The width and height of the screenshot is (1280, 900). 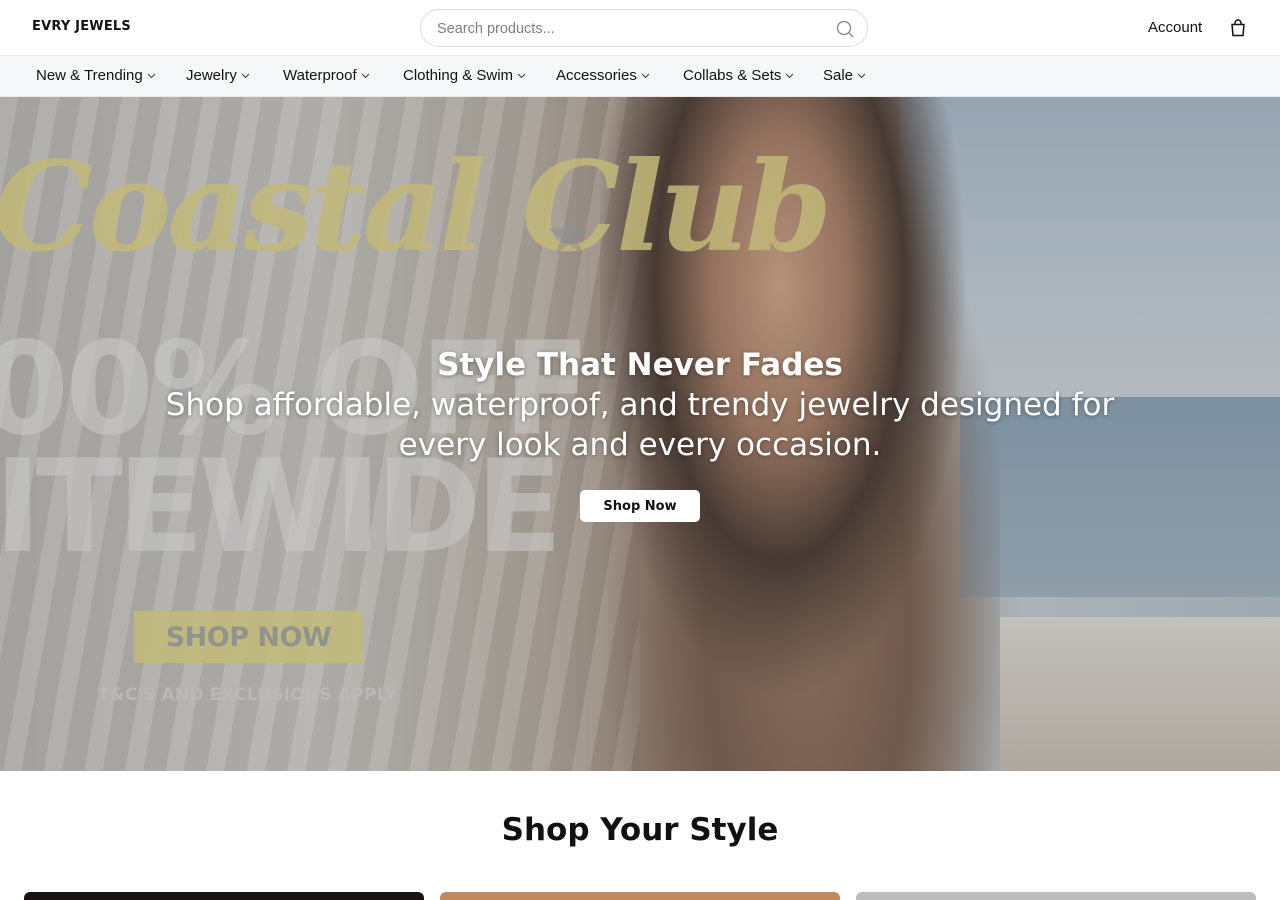 I want to click on account-link: Account, so click(x=1175, y=27).